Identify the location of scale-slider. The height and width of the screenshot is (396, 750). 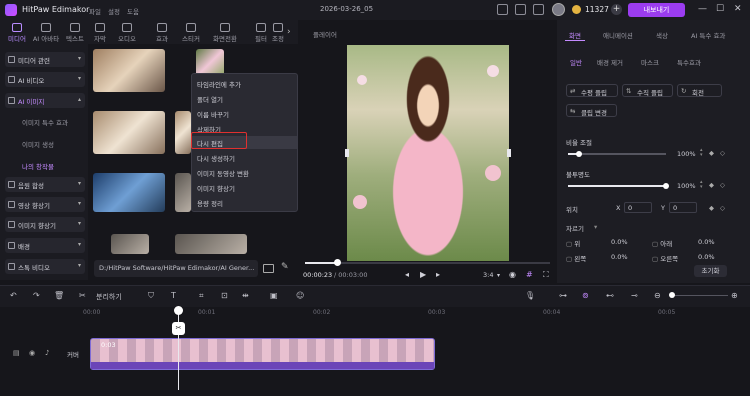
(617, 154).